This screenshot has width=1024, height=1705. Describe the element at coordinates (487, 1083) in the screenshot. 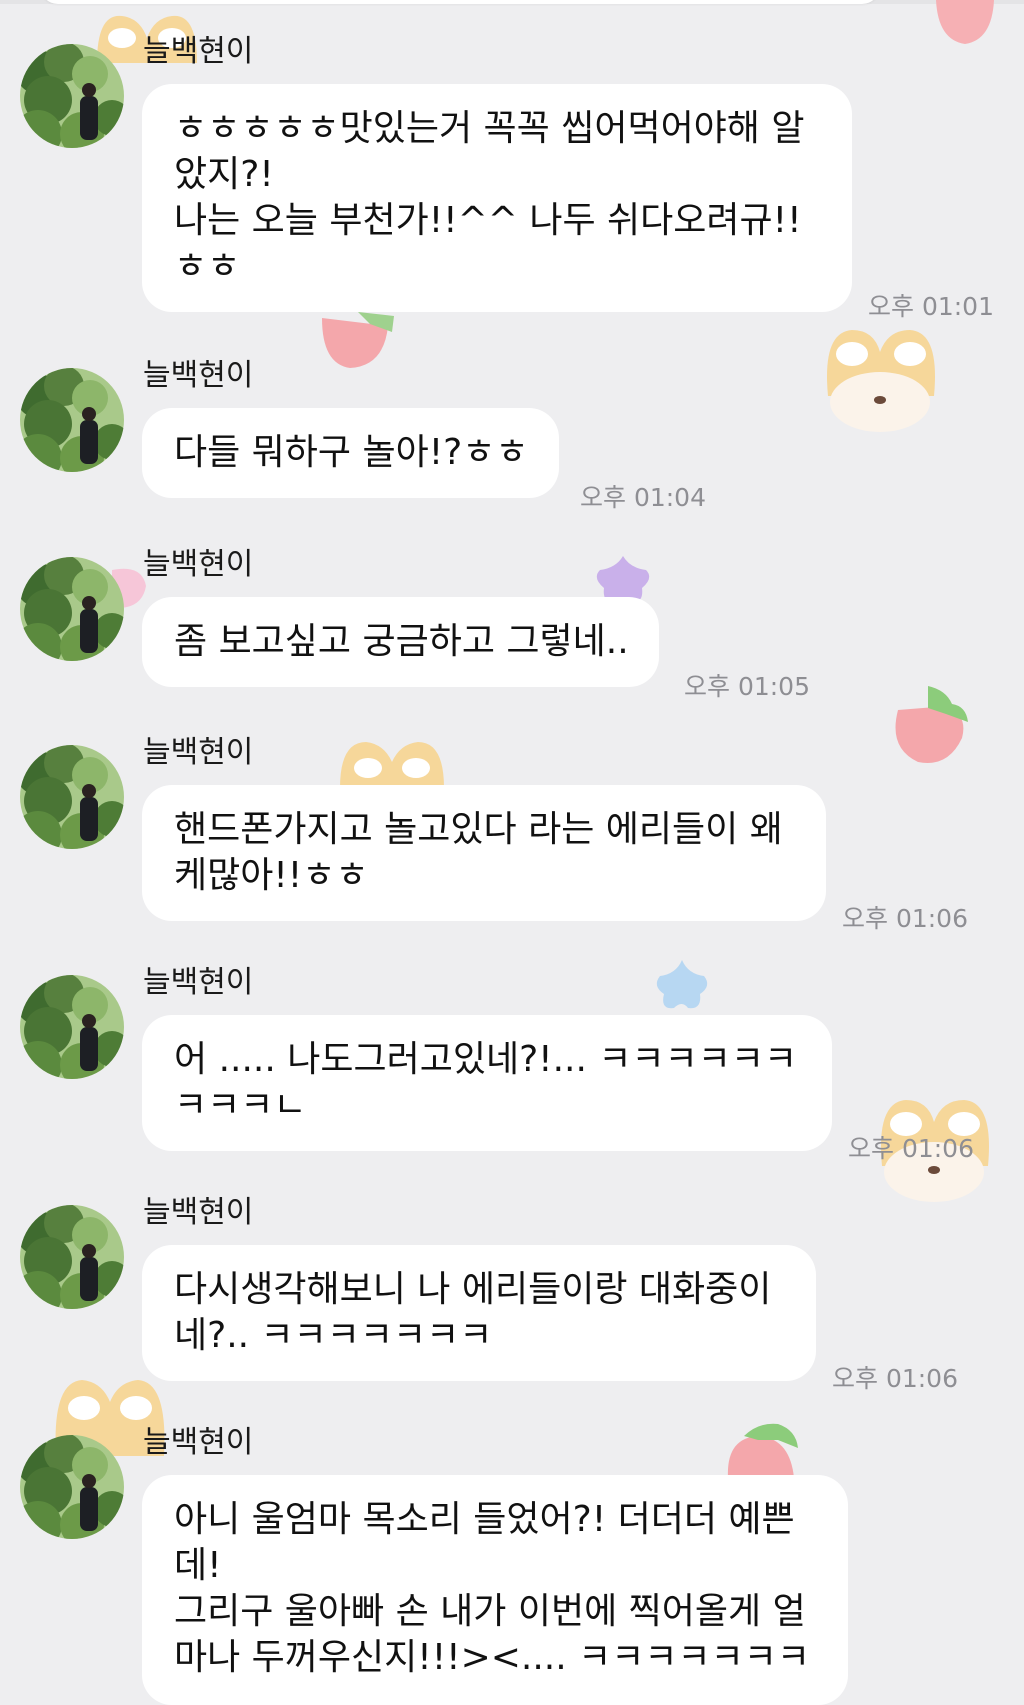

I see `message-bubble: 어 ..... 나도그러고있네?!... ㅋㅋㅋㅋㅋㅋㅋㅋㅋㄴ` at that location.